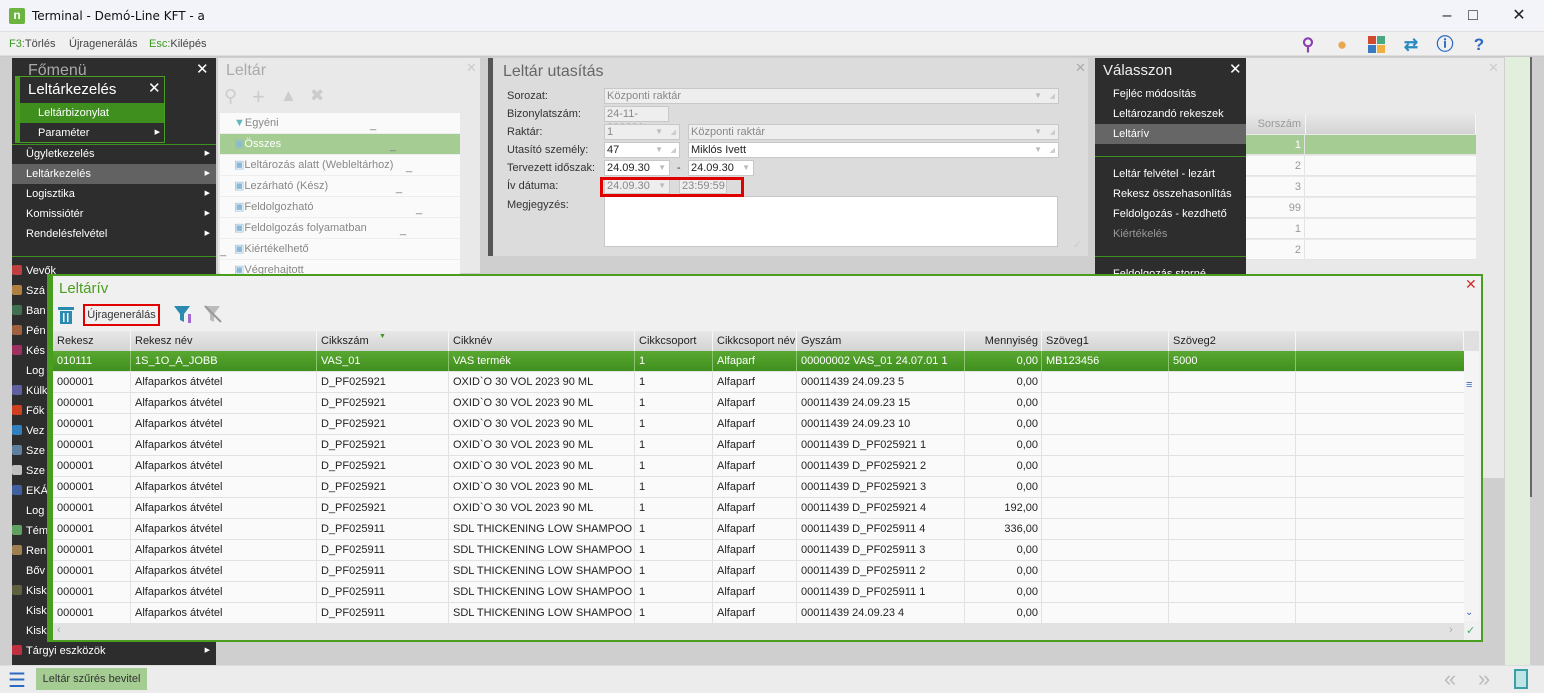 This screenshot has width=1544, height=693. What do you see at coordinates (258, 97) in the screenshot?
I see `add-icon: +` at bounding box center [258, 97].